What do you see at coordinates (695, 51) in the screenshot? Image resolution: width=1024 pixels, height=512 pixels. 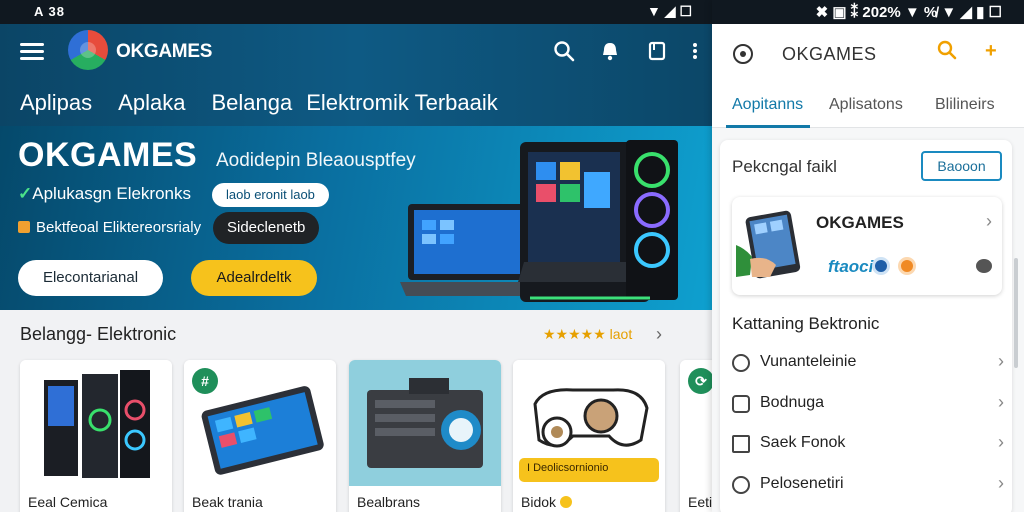 I see `more-icon` at bounding box center [695, 51].